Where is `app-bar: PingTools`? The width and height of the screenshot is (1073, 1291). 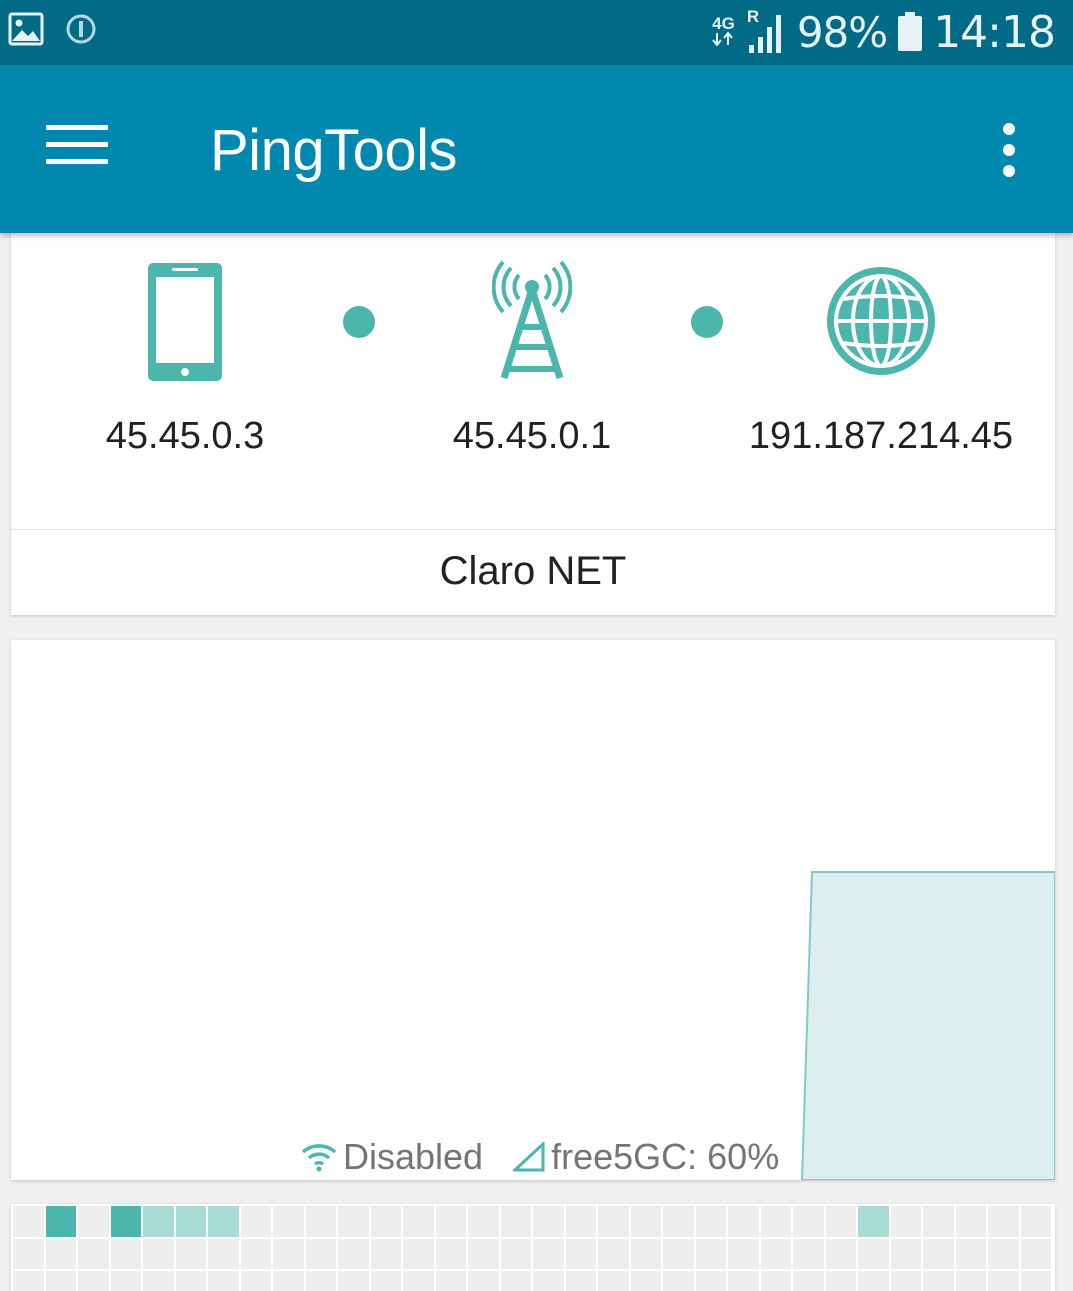 app-bar: PingTools is located at coordinates (536, 149).